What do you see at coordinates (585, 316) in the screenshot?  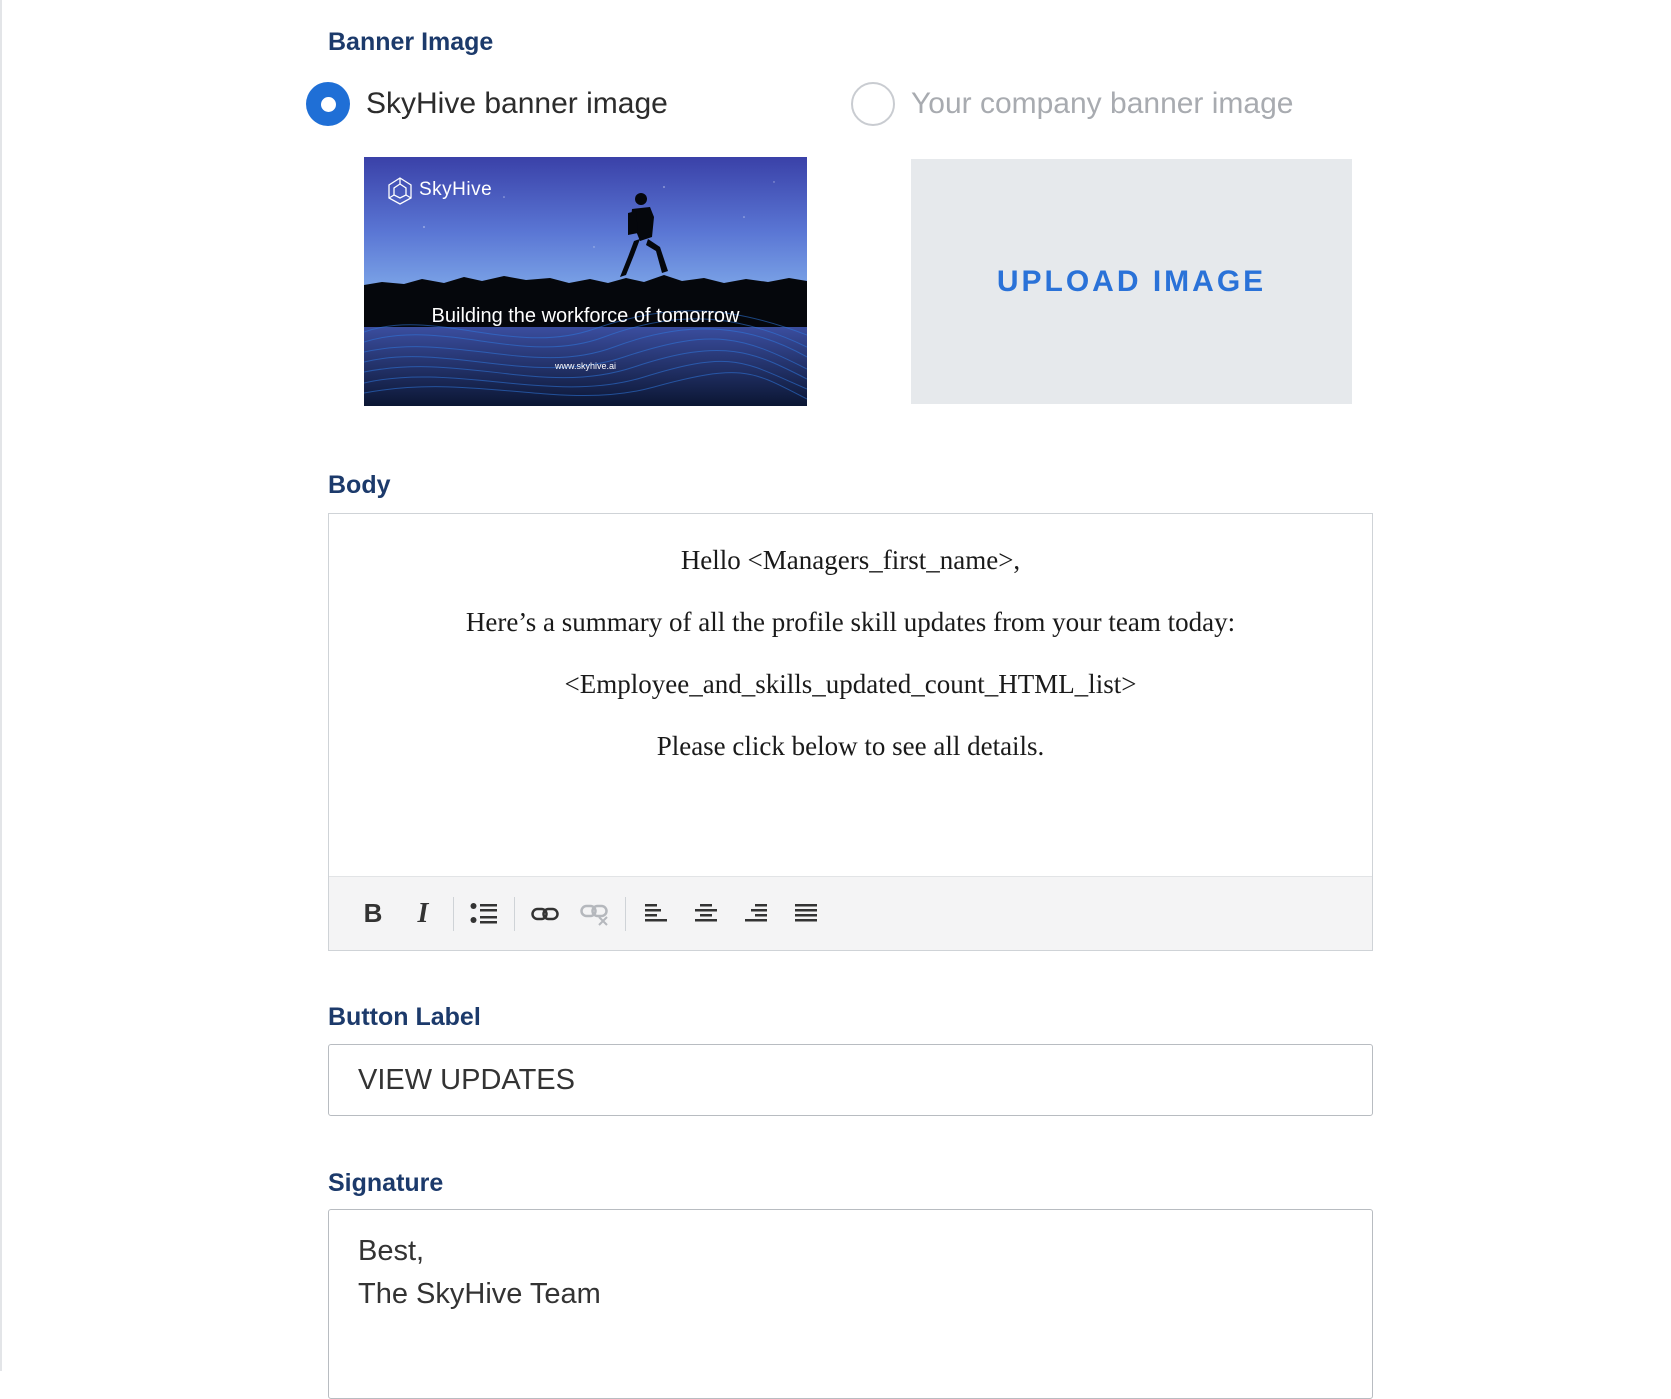 I see `banner-tagline: Building the workforce of tomorrow` at bounding box center [585, 316].